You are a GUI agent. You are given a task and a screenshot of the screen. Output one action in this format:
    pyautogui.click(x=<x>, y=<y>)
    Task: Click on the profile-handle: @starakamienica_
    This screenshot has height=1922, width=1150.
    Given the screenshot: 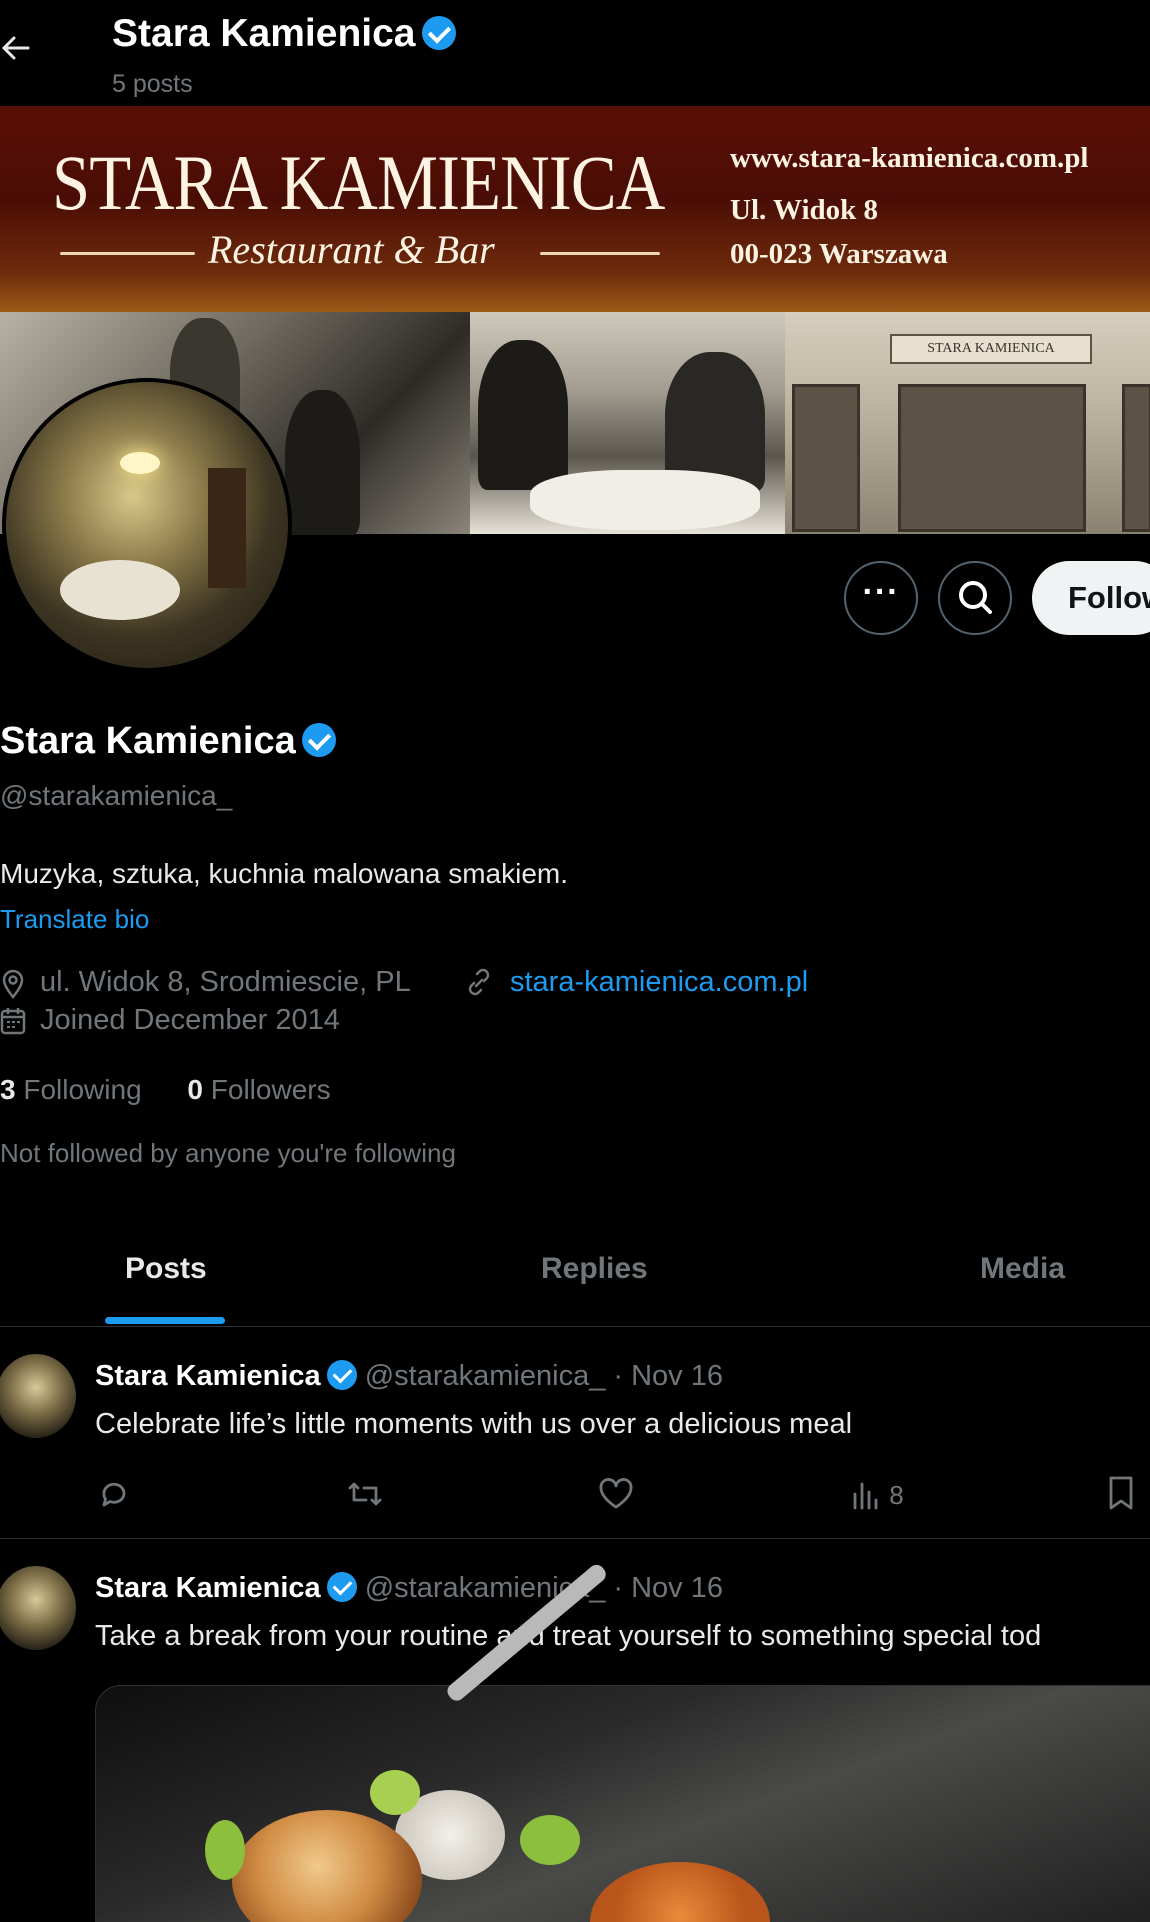 What is the action you would take?
    pyautogui.click(x=116, y=795)
    